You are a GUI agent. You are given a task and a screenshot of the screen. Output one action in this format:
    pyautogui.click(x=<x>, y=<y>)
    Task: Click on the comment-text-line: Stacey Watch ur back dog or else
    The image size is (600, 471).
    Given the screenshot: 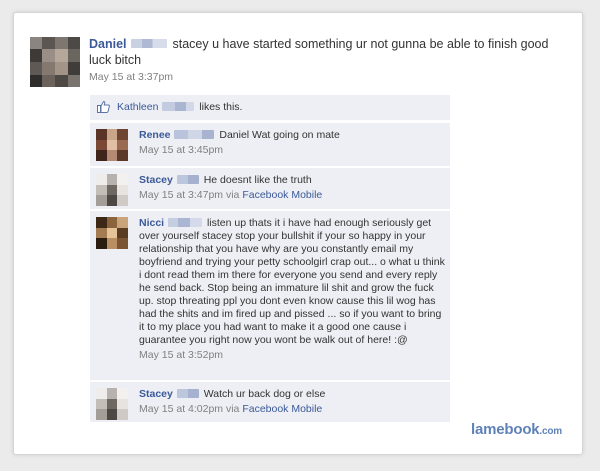 What is the action you would take?
    pyautogui.click(x=293, y=394)
    